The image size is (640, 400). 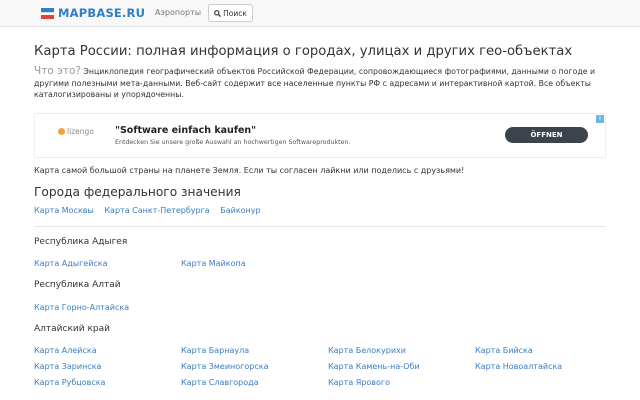 I want to click on search-button: Поиск, so click(x=230, y=13).